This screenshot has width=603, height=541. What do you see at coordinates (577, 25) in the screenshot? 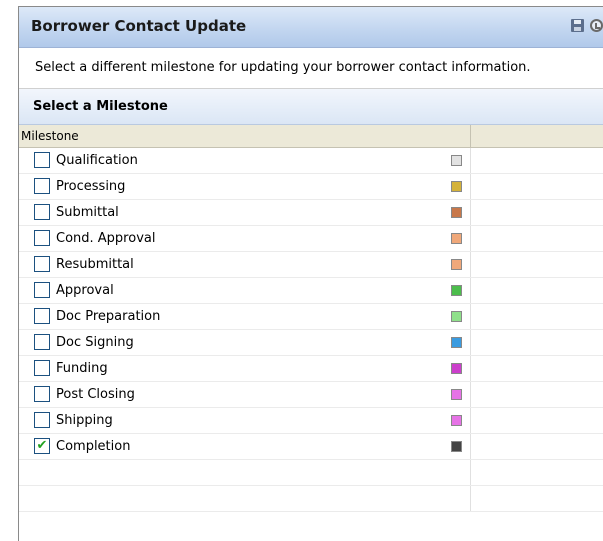
I see `save-icon` at bounding box center [577, 25].